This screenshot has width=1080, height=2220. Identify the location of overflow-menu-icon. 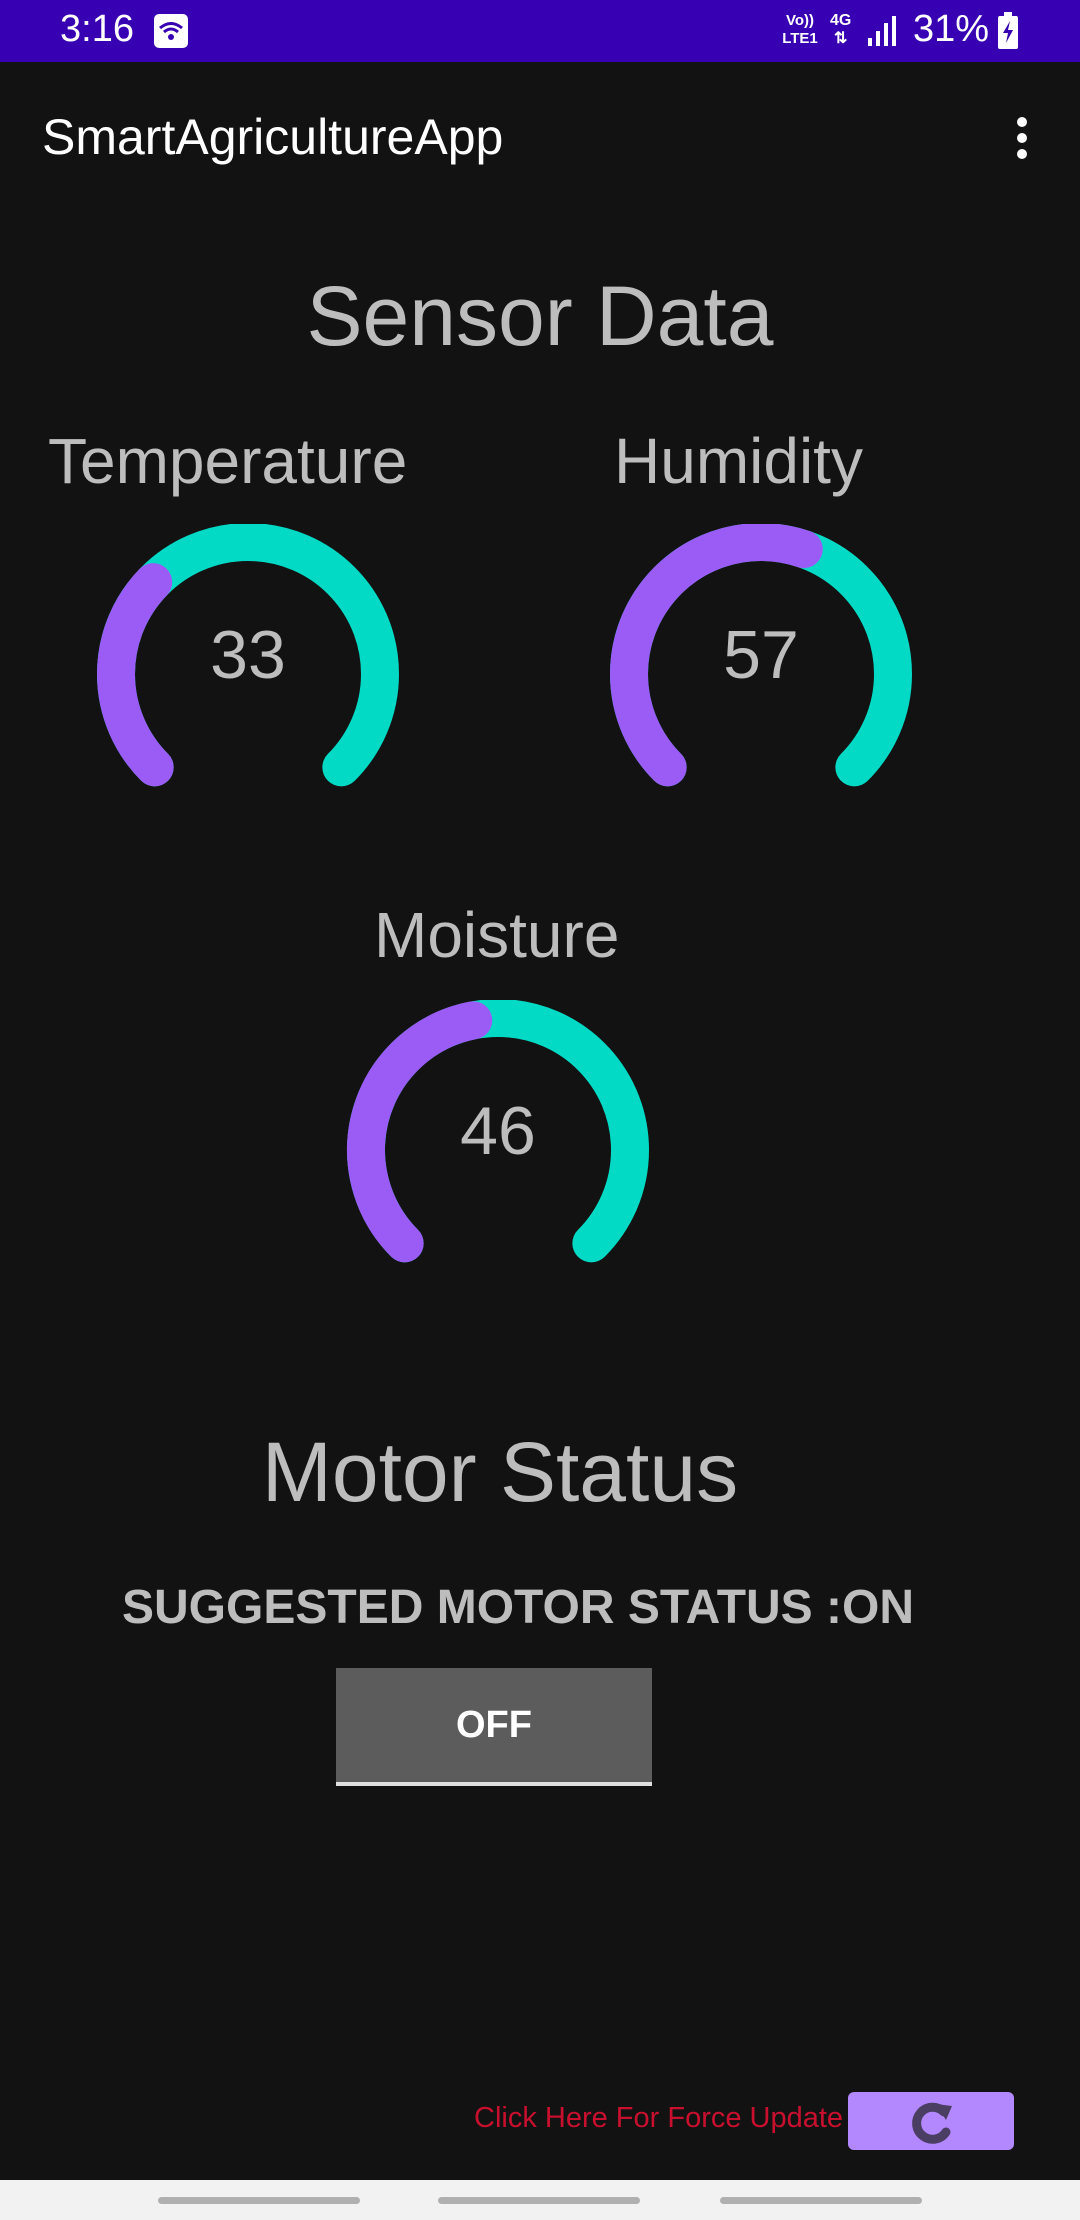
(1022, 140).